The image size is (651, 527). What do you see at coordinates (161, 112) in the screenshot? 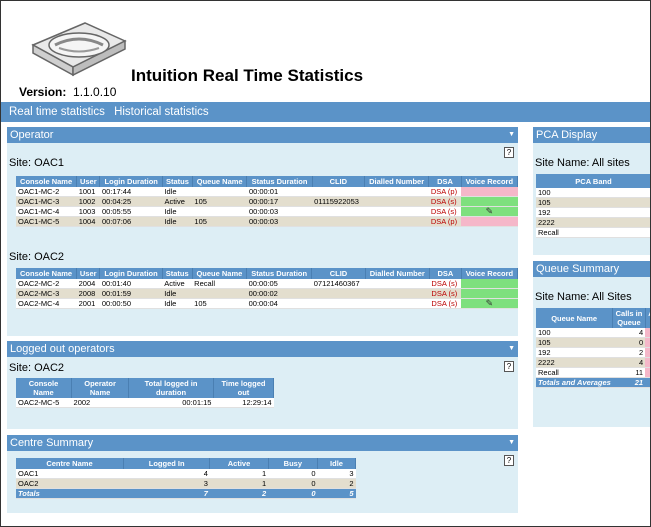
I see `nav-historical: Historical statistics` at bounding box center [161, 112].